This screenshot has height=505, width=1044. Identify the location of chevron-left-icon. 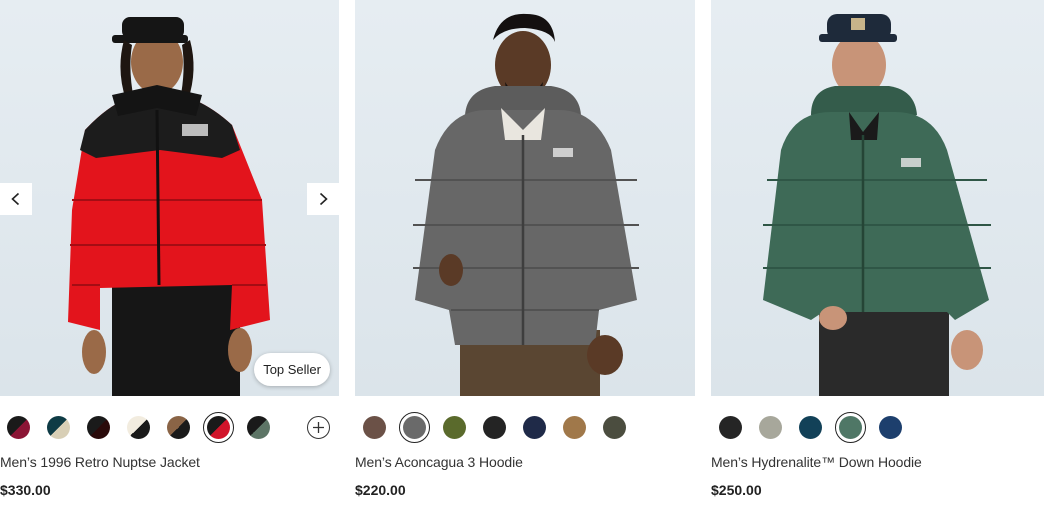
(15, 199).